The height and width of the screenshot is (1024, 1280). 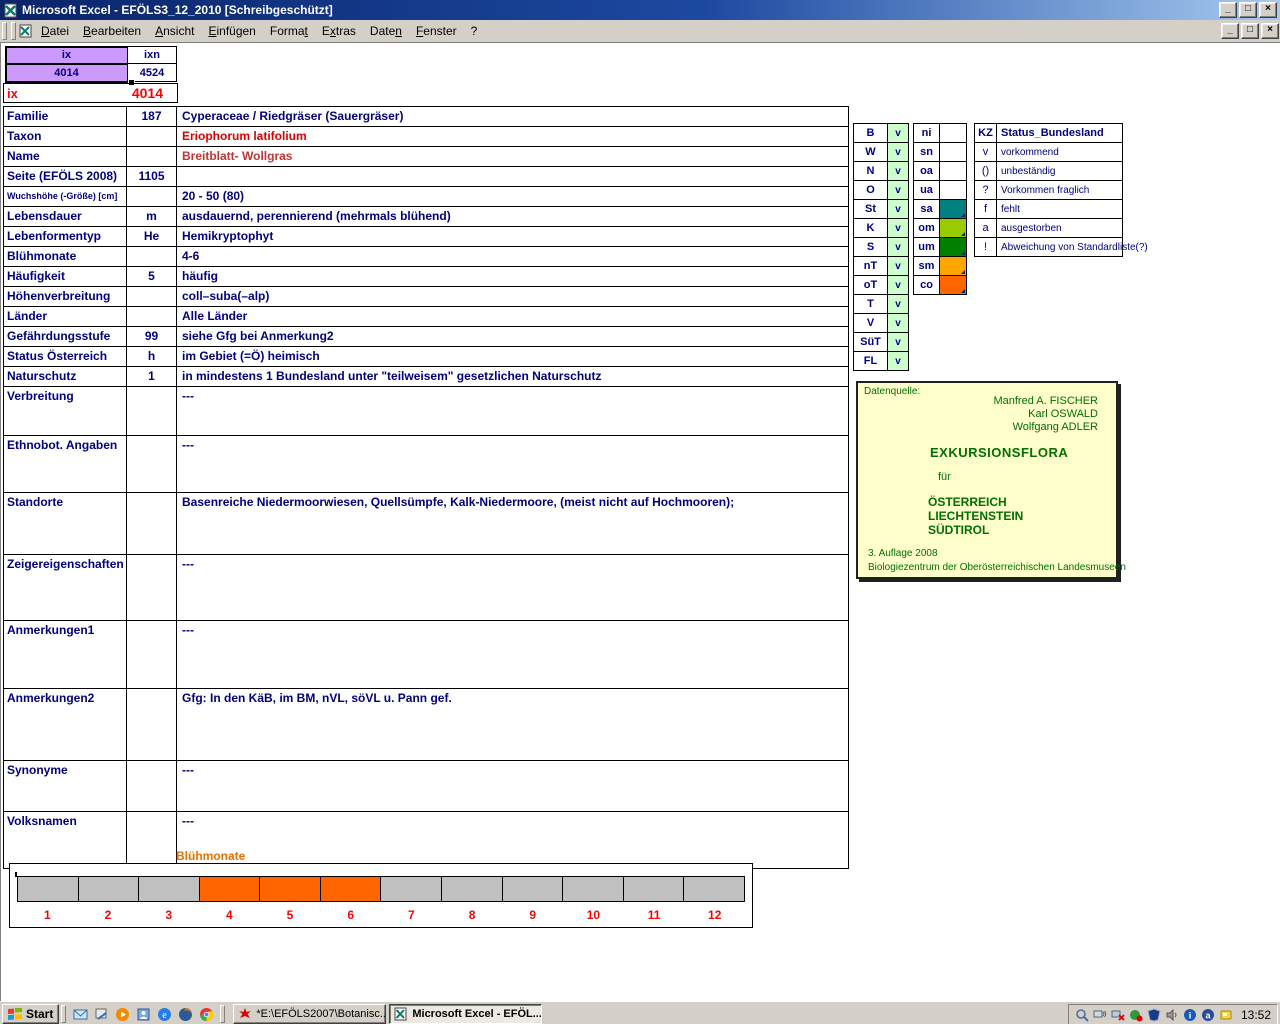 What do you see at coordinates (927, 209) in the screenshot?
I see `region-code-cell: sa` at bounding box center [927, 209].